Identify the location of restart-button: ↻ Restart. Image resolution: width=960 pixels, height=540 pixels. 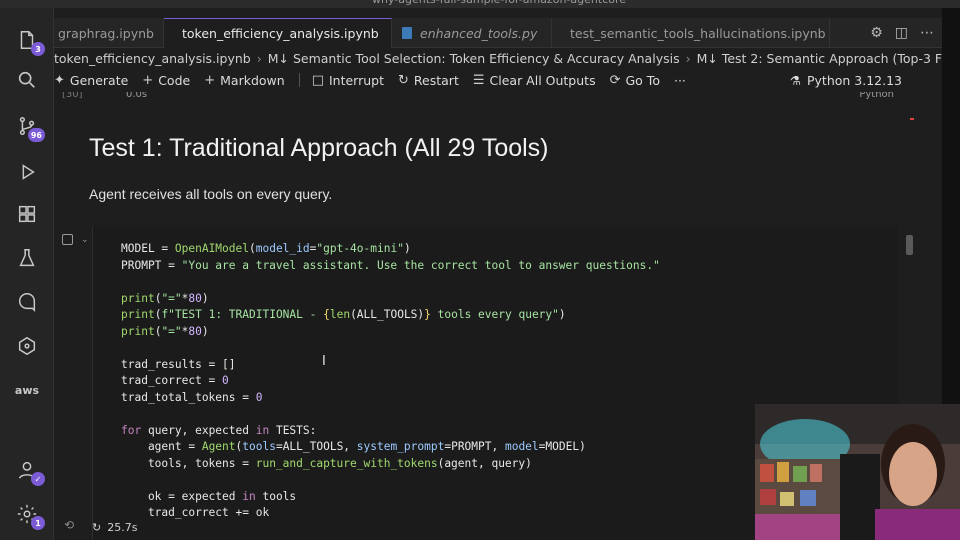
(428, 80).